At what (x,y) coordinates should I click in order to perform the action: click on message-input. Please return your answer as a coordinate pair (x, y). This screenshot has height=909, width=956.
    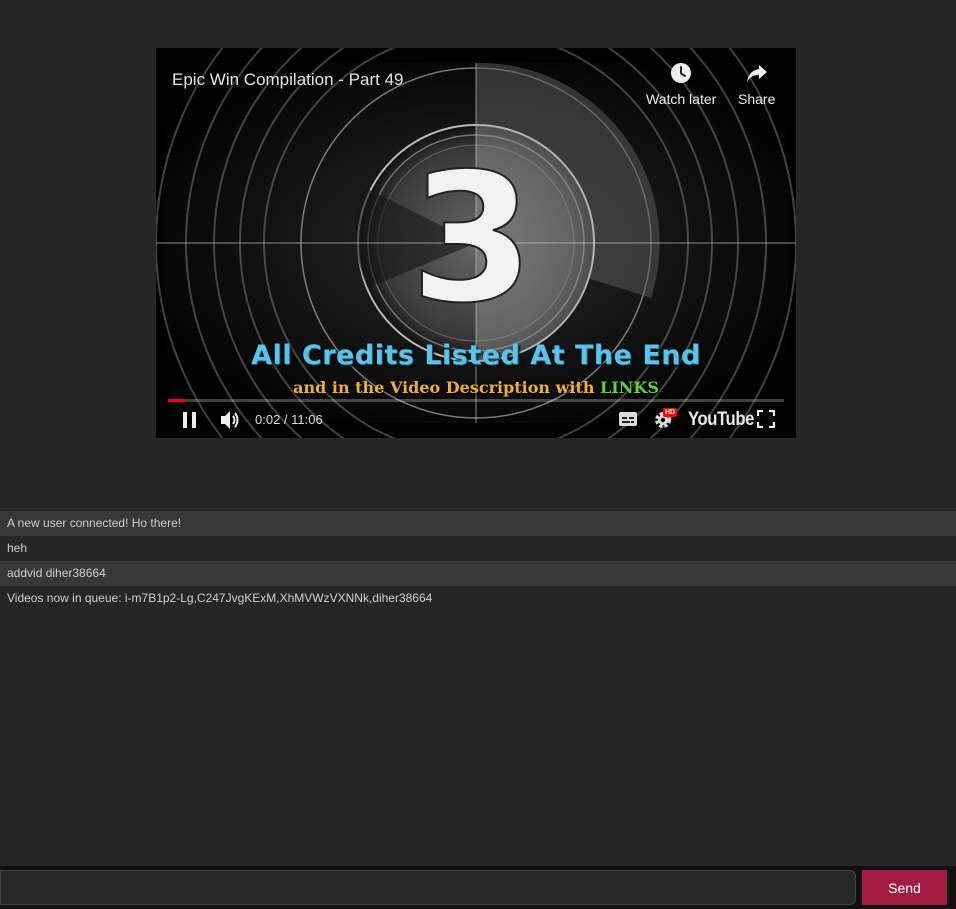
    Looking at the image, I should click on (428, 887).